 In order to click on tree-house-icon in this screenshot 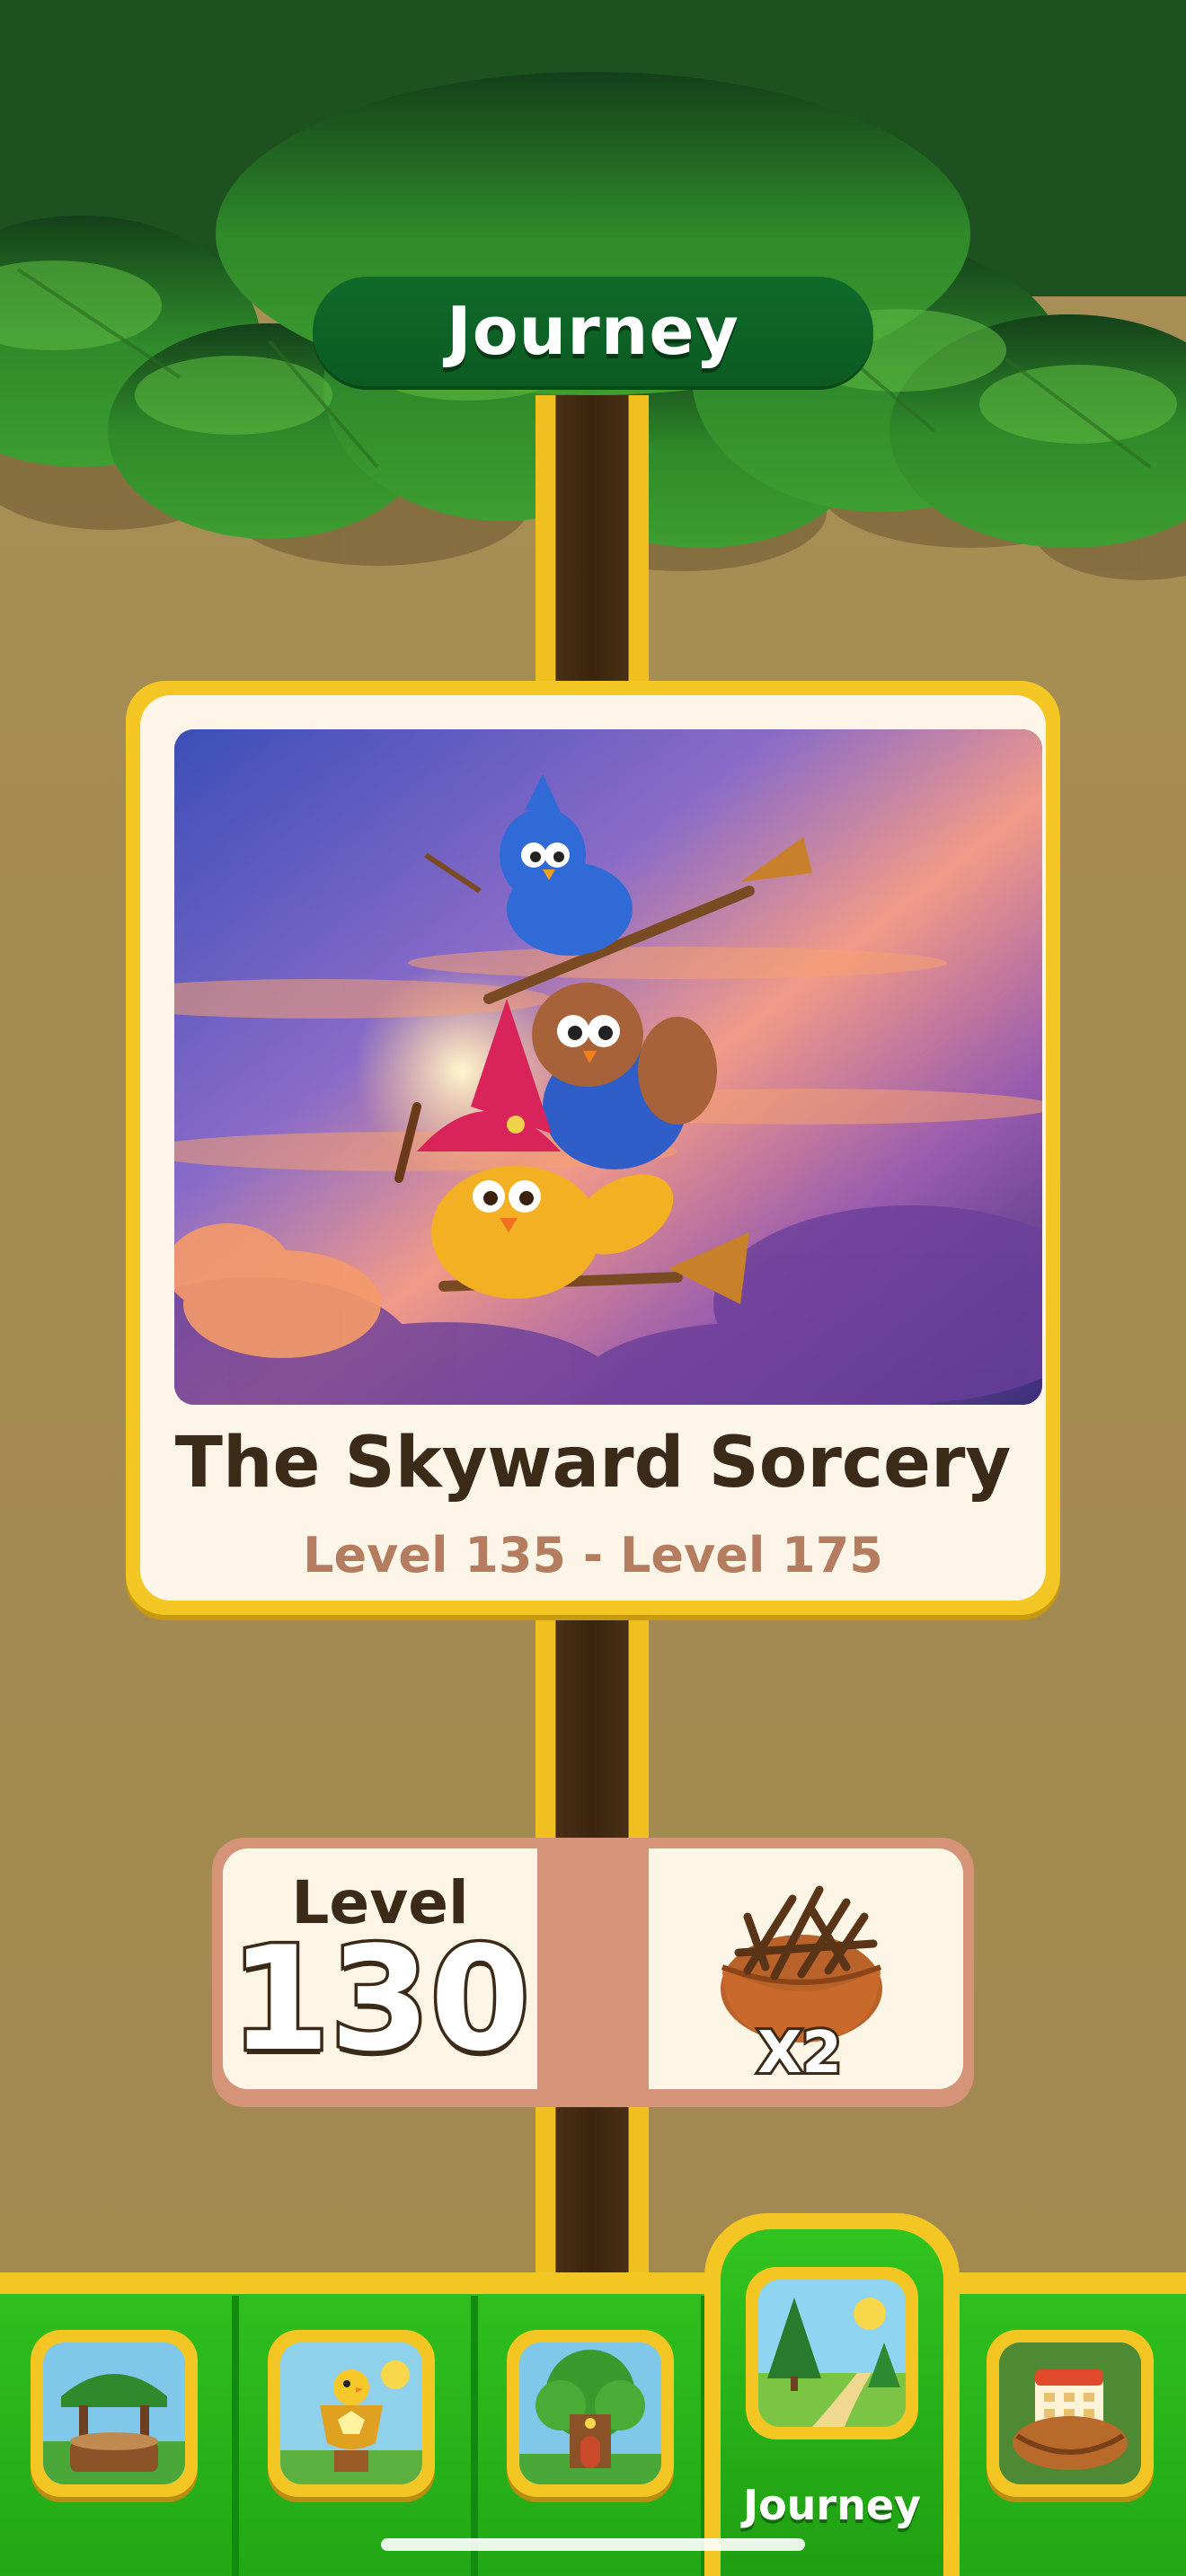, I will do `click(590, 2413)`.